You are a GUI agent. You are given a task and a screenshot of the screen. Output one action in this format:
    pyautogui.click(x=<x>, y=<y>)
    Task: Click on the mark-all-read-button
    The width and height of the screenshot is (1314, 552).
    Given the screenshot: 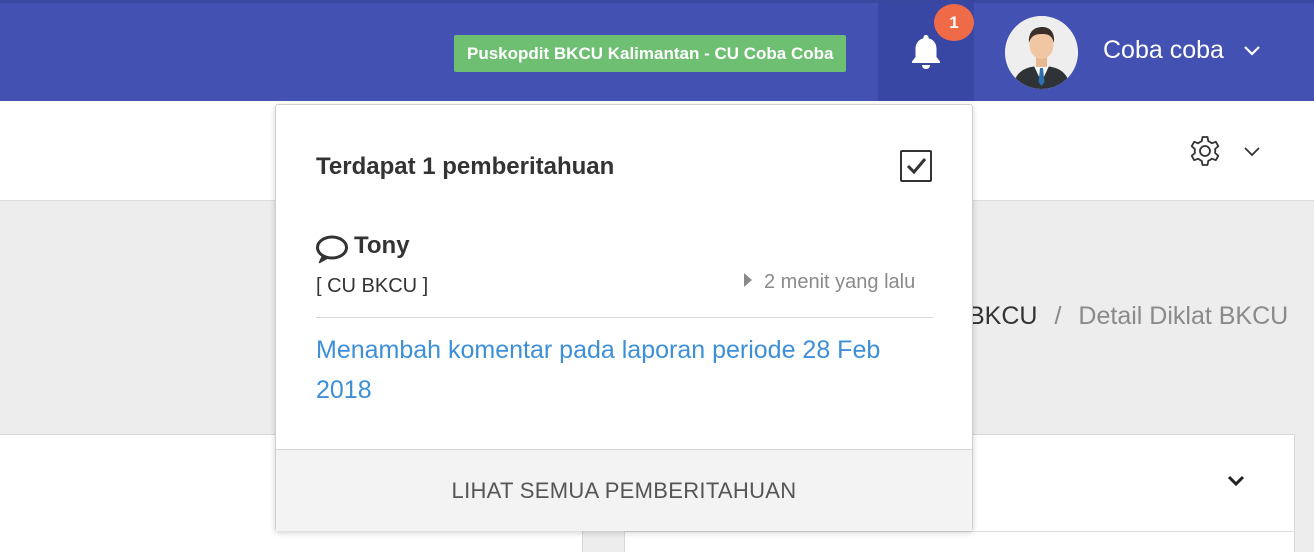 What is the action you would take?
    pyautogui.click(x=916, y=166)
    